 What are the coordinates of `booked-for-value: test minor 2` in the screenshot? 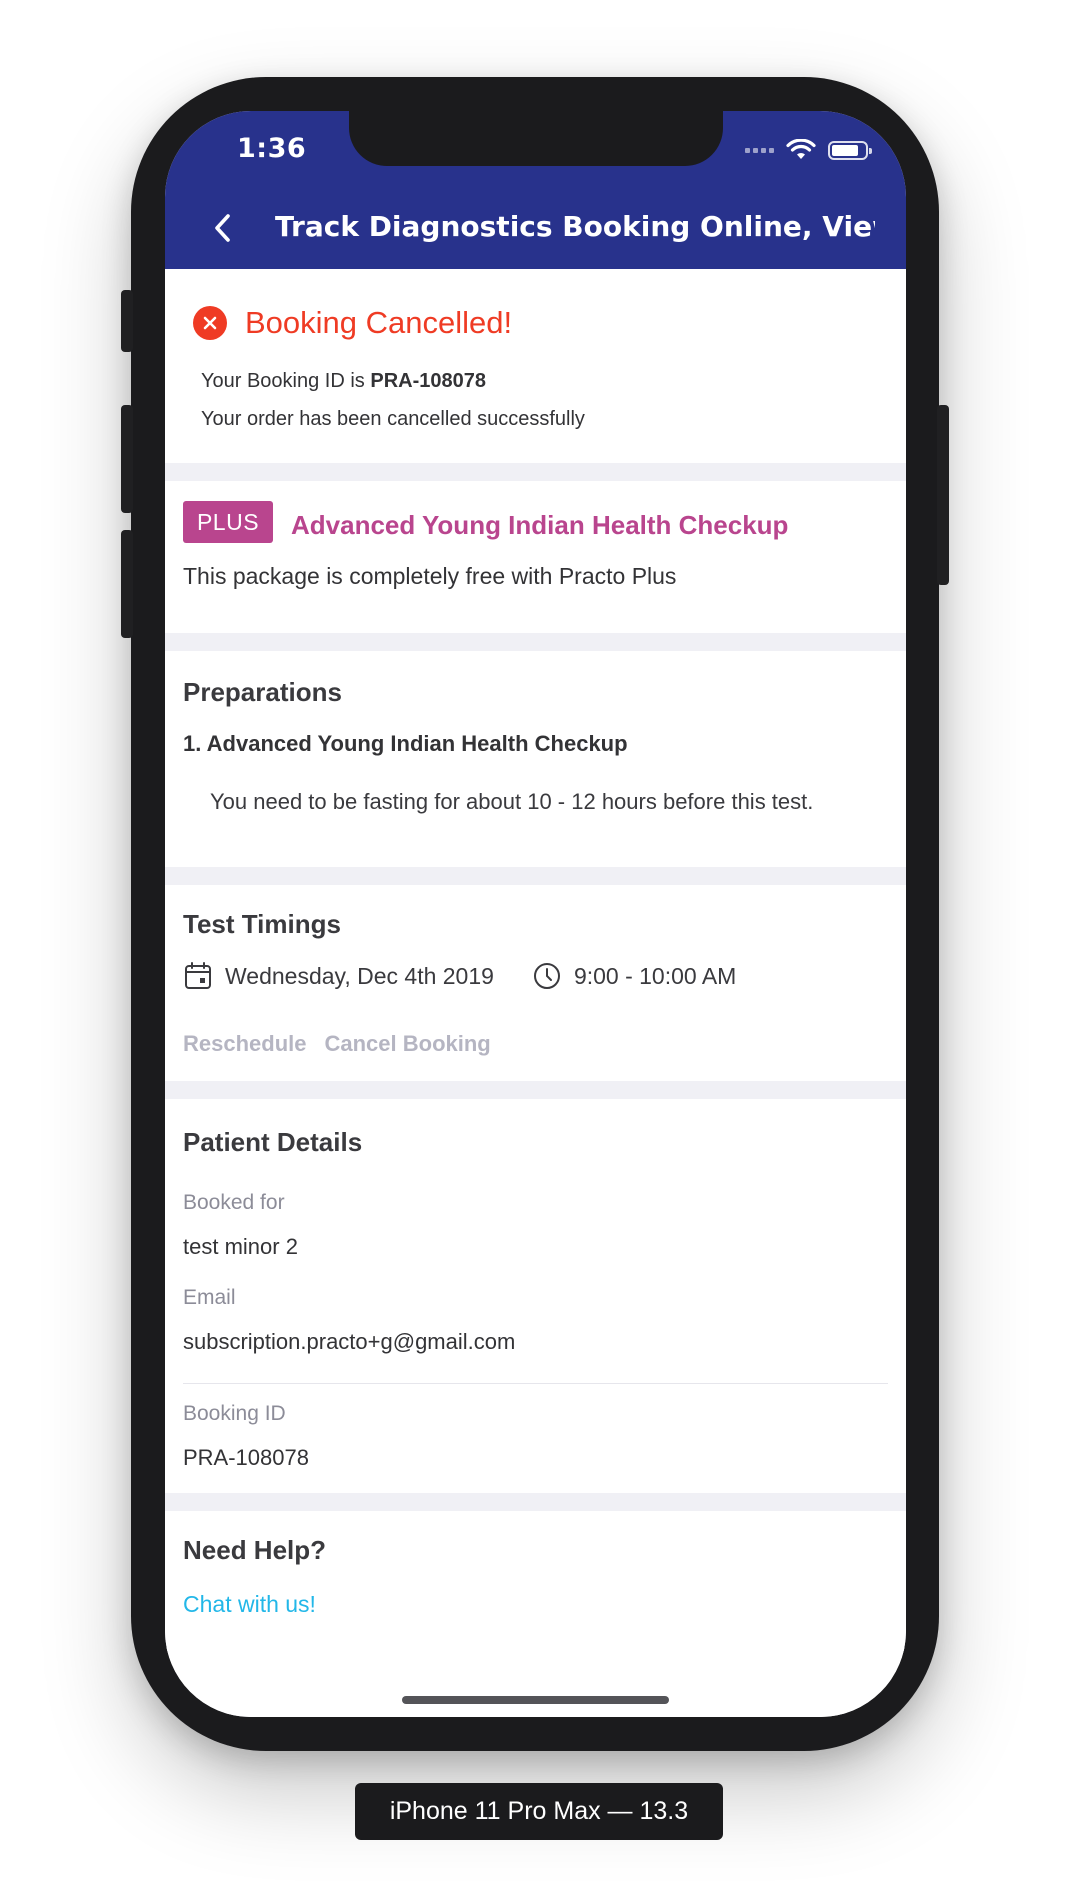 It's located at (240, 1246).